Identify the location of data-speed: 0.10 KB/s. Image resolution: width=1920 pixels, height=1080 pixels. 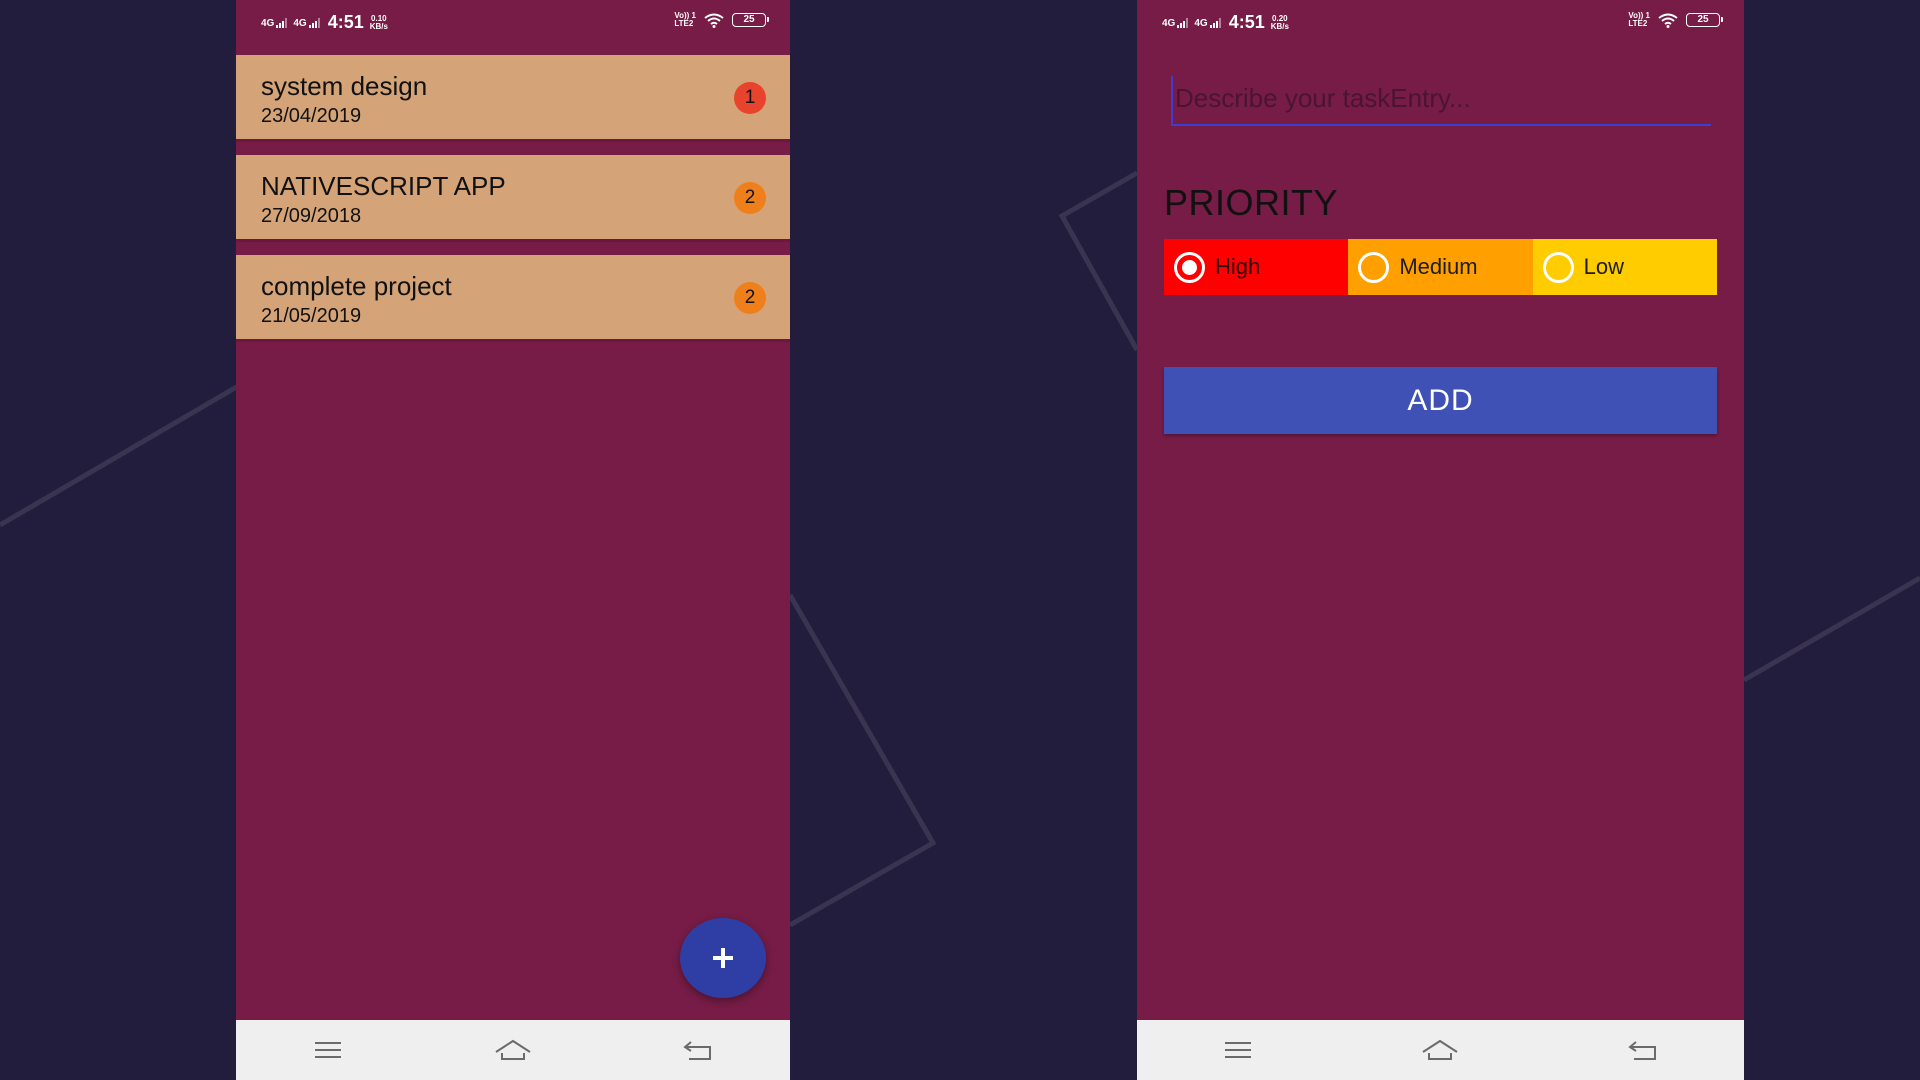
(378, 22).